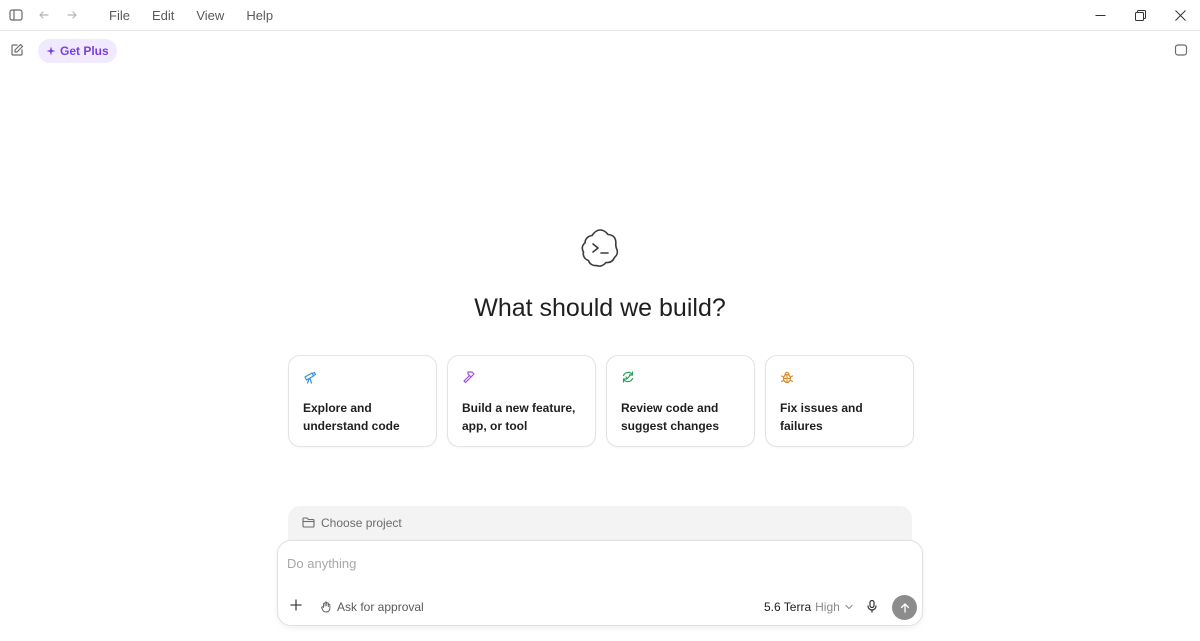 This screenshot has height=641, width=1200. I want to click on top-bar: Get Plus, so click(600, 51).